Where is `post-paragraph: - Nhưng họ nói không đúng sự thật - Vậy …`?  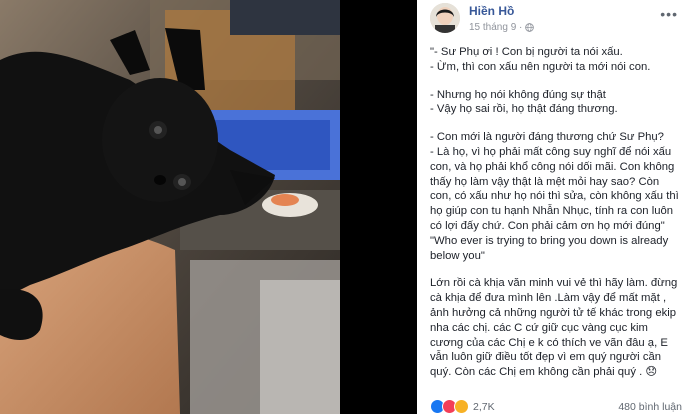 post-paragraph: - Nhưng họ nói không đúng sự thật - Vậy … is located at coordinates (524, 102).